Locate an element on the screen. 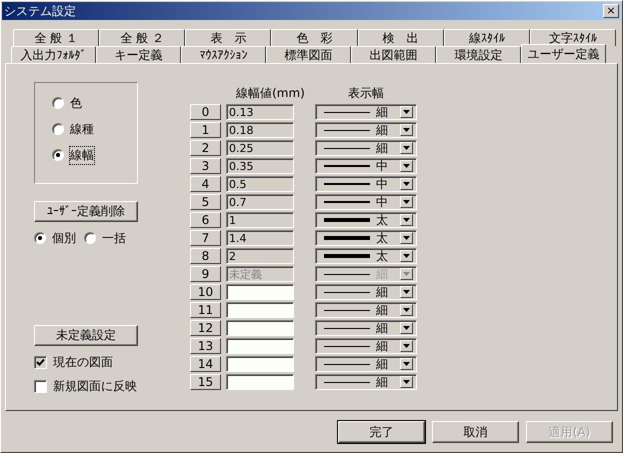 The height and width of the screenshot is (453, 623). tab: 出図範囲 is located at coordinates (393, 54).